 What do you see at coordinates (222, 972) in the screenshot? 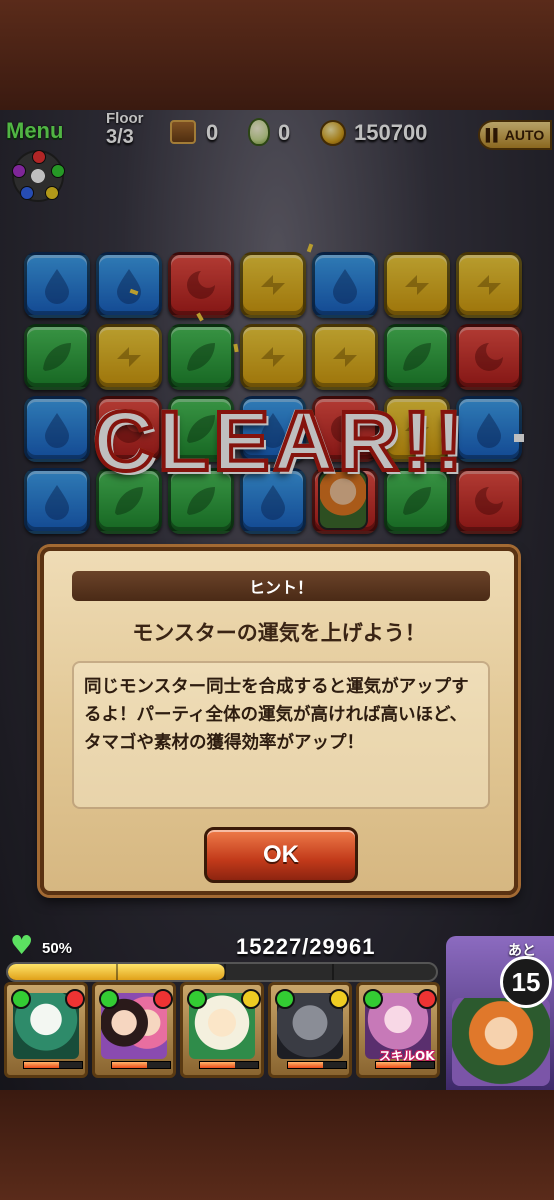
I see `hp-bar` at bounding box center [222, 972].